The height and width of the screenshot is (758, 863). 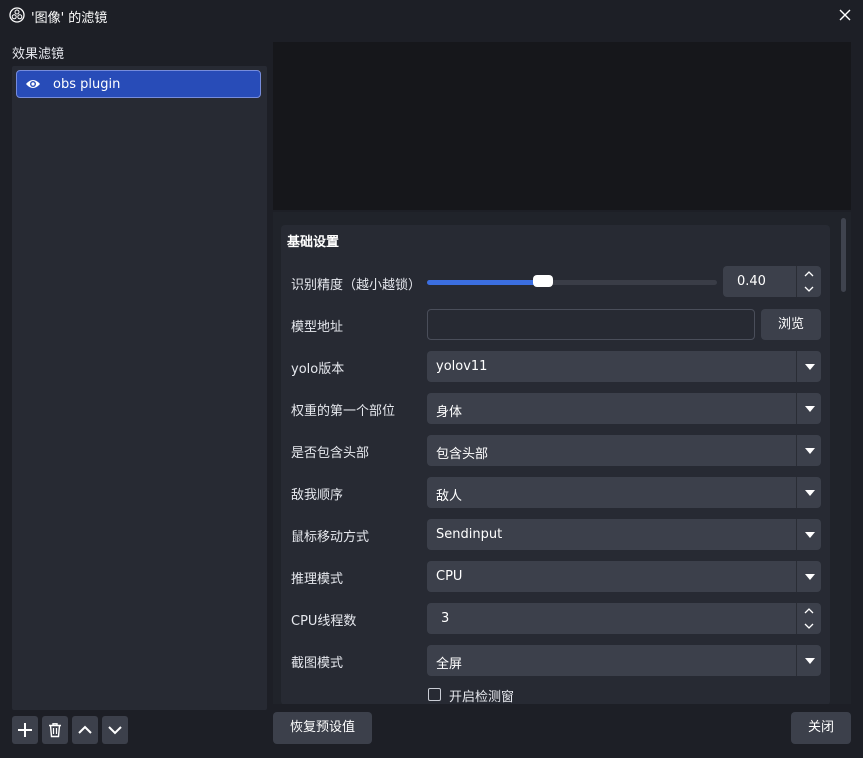 I want to click on precision-slider, so click(x=572, y=282).